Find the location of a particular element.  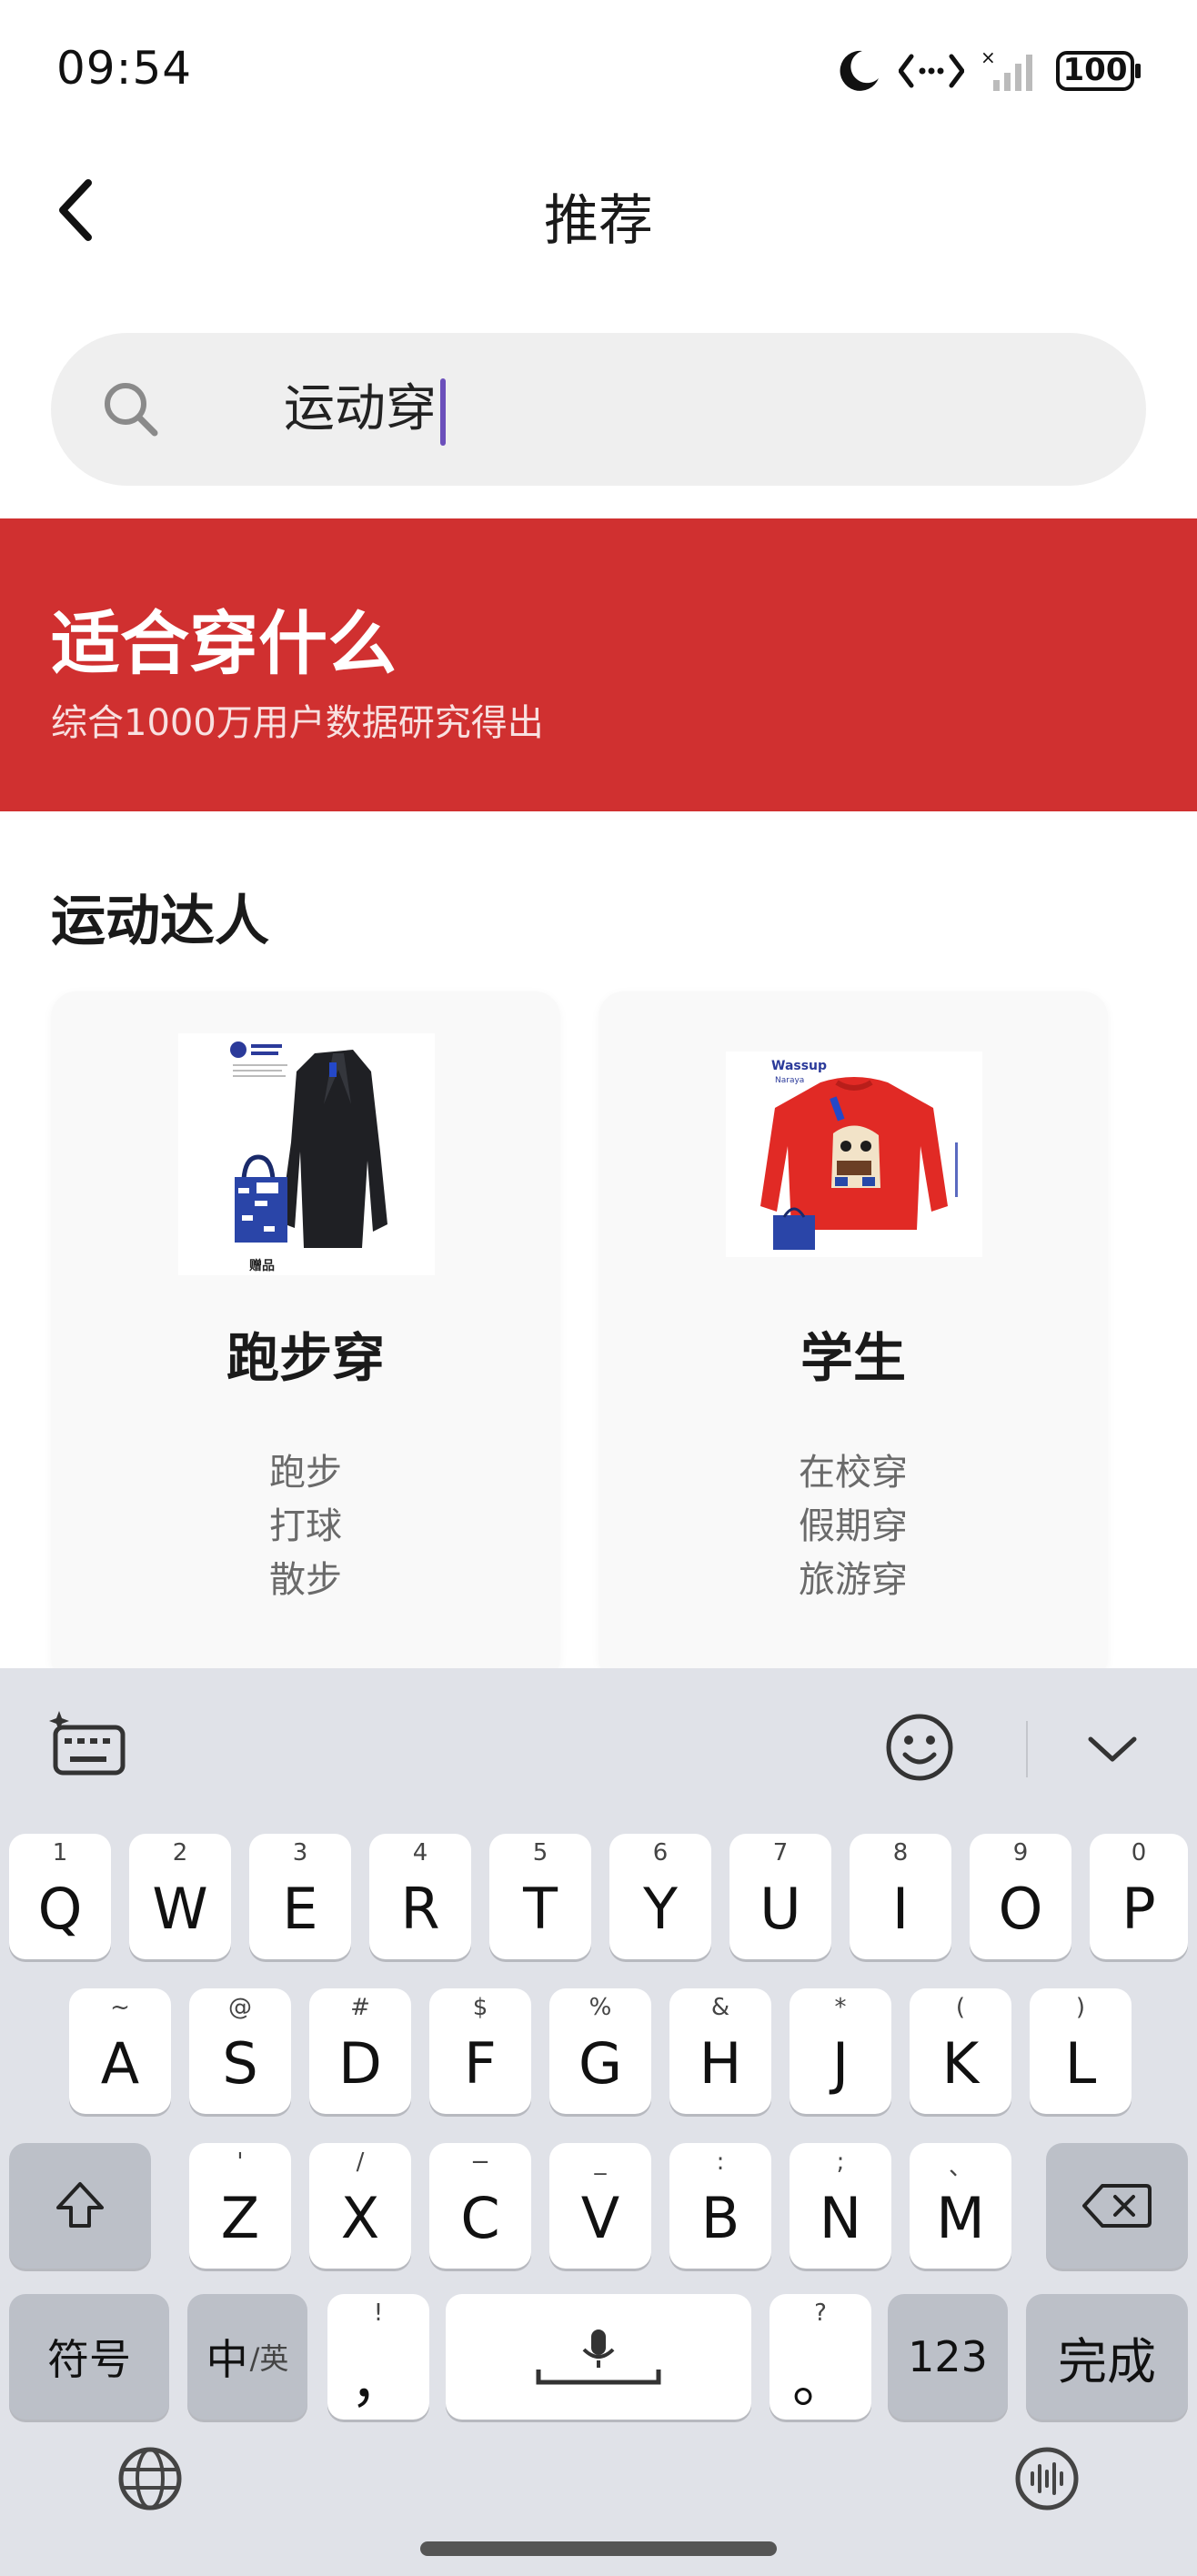

hide-keyboard-button is located at coordinates (1112, 1750).